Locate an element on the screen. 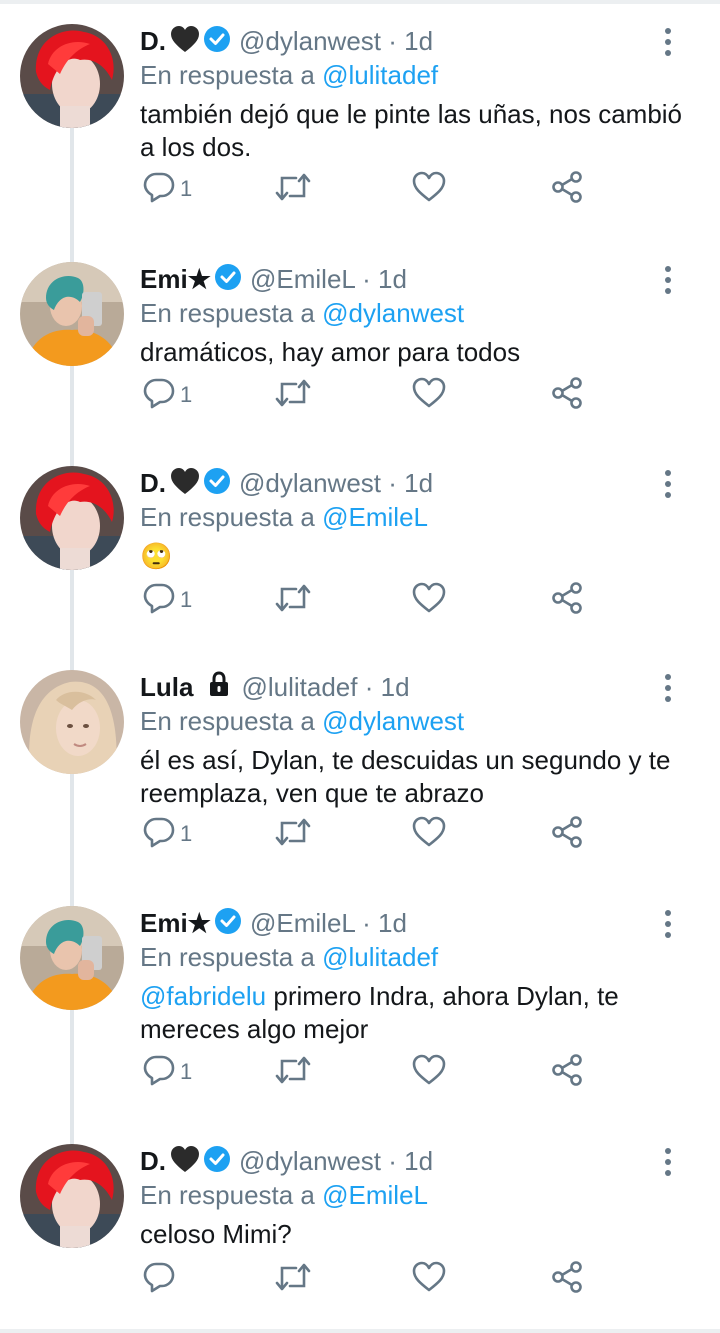 The width and height of the screenshot is (720, 1333). tweet-body: D. @dylanwest · 1d En respuesta a @EmileL 🙄 is located at coordinates (420, 519).